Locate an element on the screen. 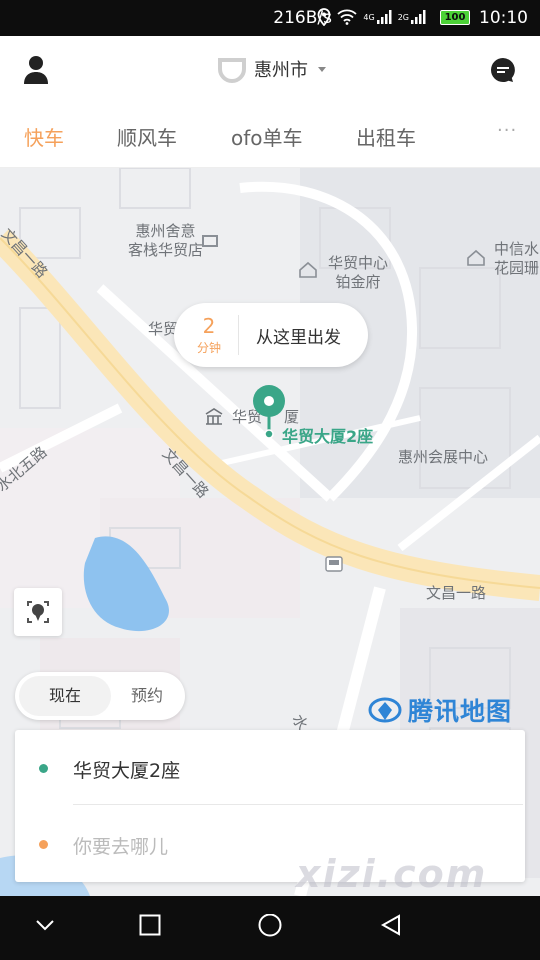 The image size is (540, 960). wifi-icon is located at coordinates (347, 17).